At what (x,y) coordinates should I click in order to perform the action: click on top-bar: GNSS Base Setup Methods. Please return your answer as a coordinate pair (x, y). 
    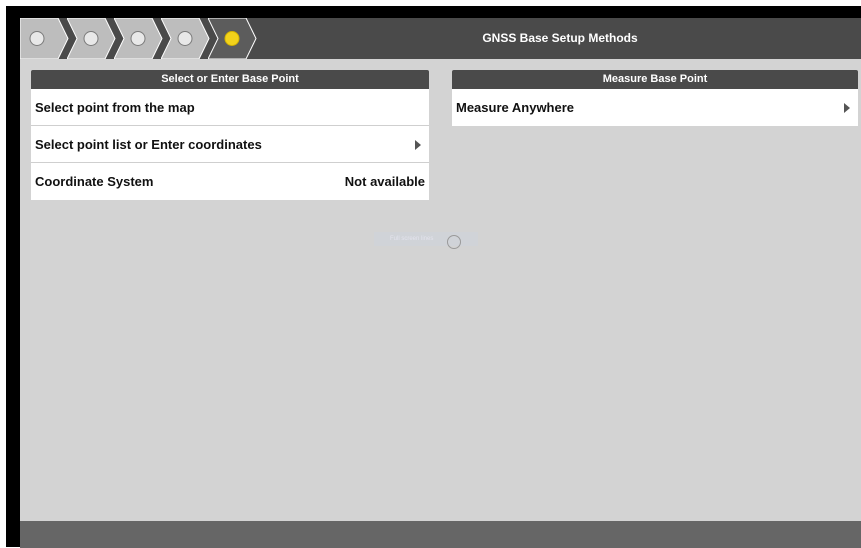
    Looking at the image, I should click on (440, 38).